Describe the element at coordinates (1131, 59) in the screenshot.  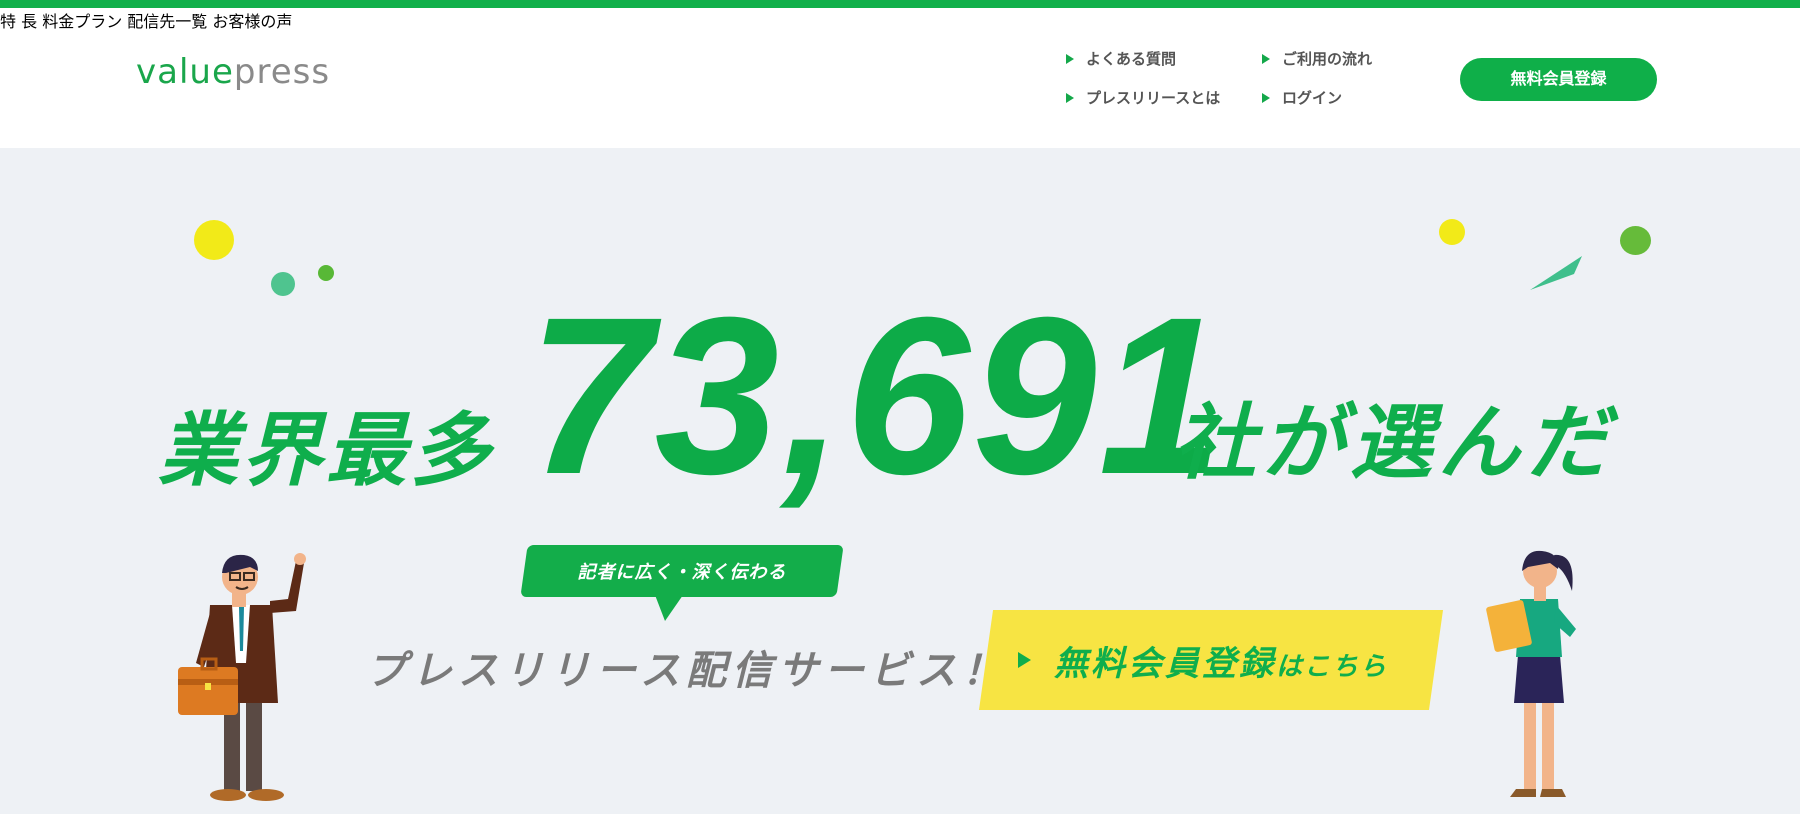
I see `subnav-faq-label: よくある質問` at that location.